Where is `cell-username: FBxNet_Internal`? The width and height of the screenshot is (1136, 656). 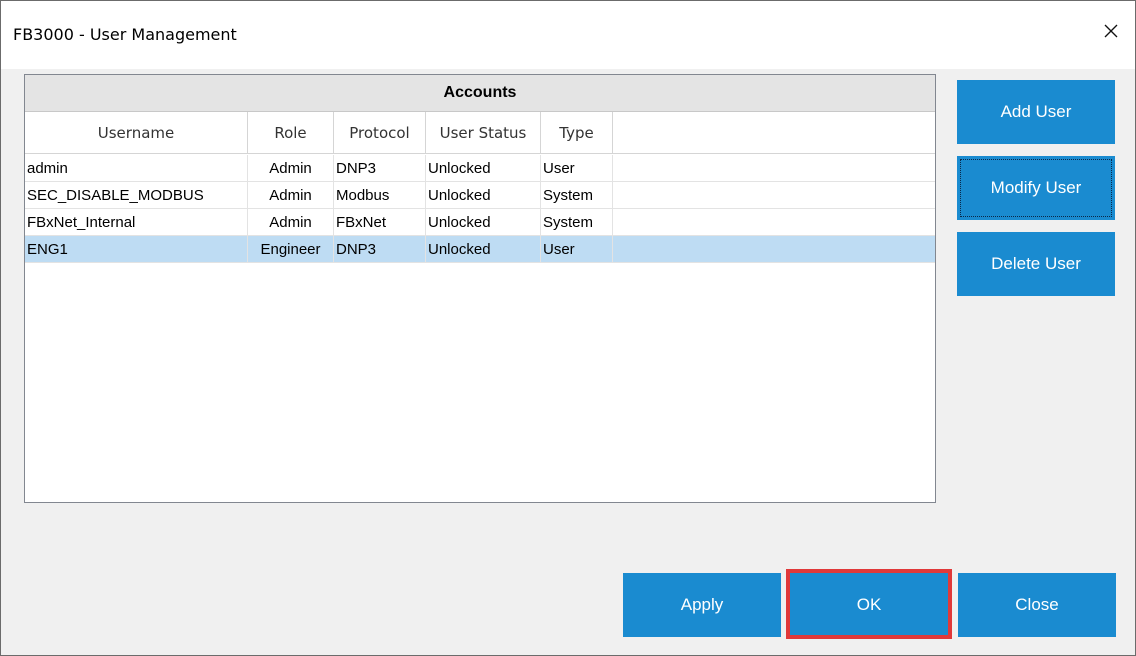
cell-username: FBxNet_Internal is located at coordinates (136, 222).